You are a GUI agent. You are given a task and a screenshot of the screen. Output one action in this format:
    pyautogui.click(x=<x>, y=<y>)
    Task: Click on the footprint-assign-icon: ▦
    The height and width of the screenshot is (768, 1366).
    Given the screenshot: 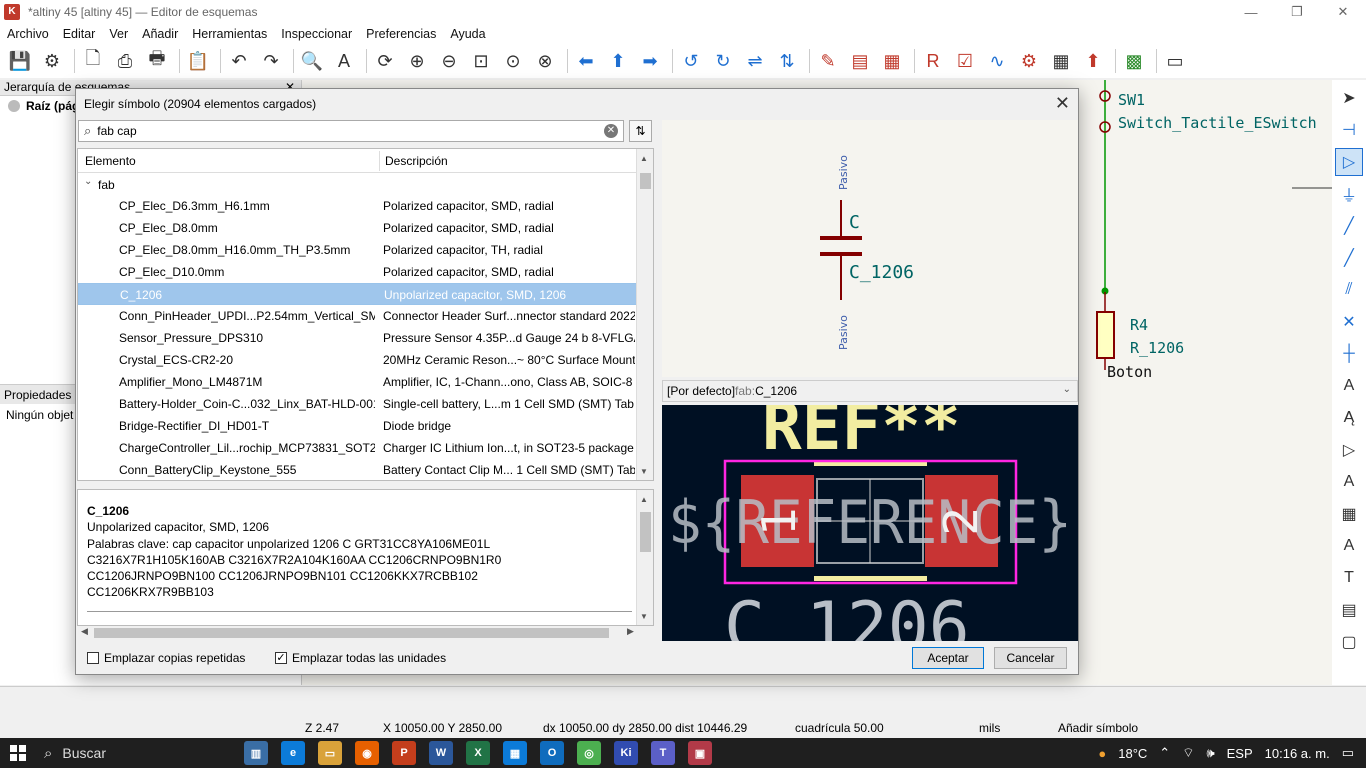 What is the action you would take?
    pyautogui.click(x=892, y=61)
    